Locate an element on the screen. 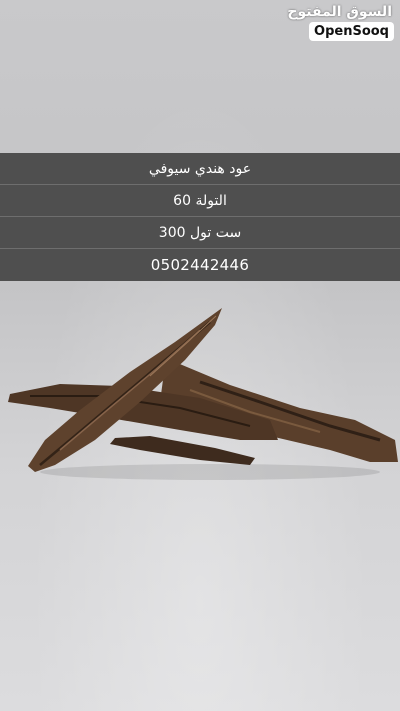 Image resolution: width=400 pixels, height=711 pixels. opensooq-watermark: السوق المفتوح OpenSooq is located at coordinates (340, 22).